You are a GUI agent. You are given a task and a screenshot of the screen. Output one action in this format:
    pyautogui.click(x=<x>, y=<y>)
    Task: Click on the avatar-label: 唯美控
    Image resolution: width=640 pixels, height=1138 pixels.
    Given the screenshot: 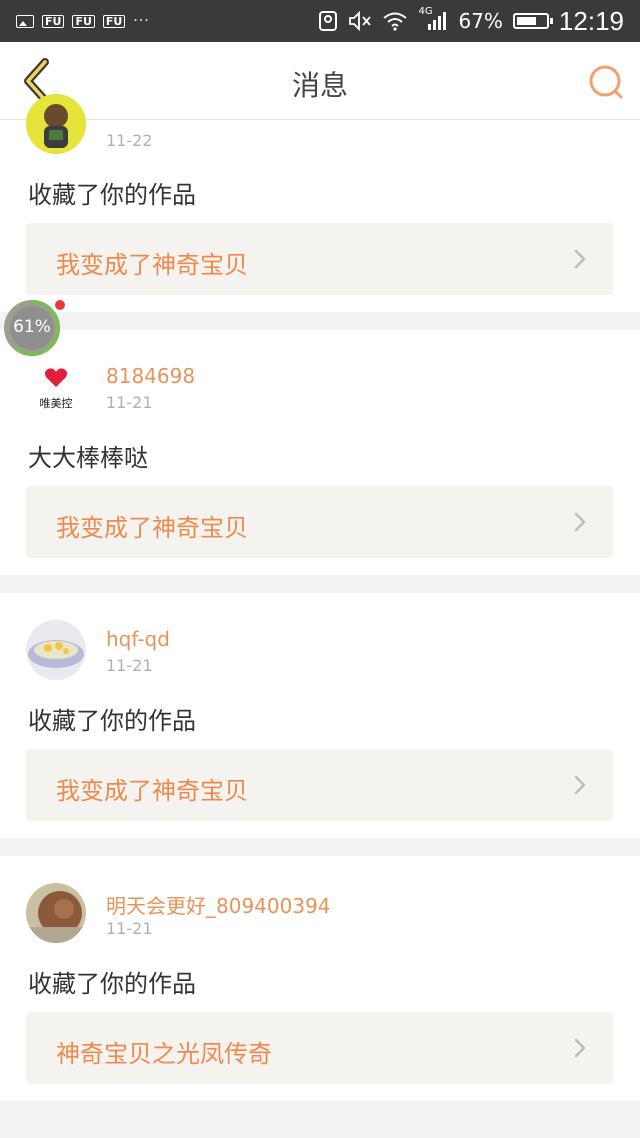 What is the action you would take?
    pyautogui.click(x=56, y=403)
    